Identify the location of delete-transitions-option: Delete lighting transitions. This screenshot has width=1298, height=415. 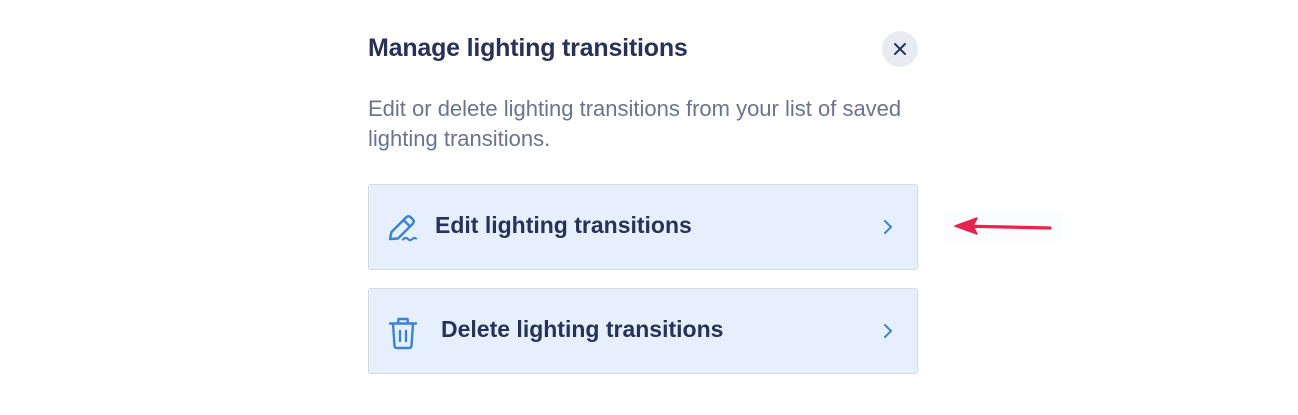
(643, 331).